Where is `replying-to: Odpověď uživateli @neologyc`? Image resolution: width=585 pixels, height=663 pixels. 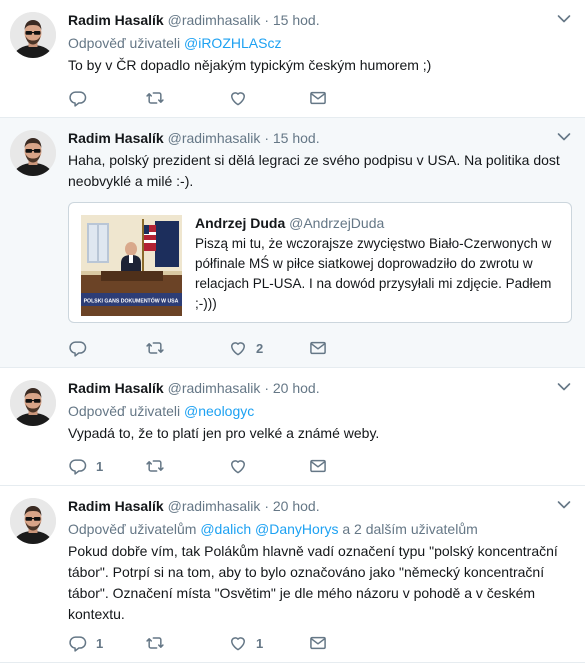
replying-to: Odpověď uživateli @neologyc is located at coordinates (320, 411).